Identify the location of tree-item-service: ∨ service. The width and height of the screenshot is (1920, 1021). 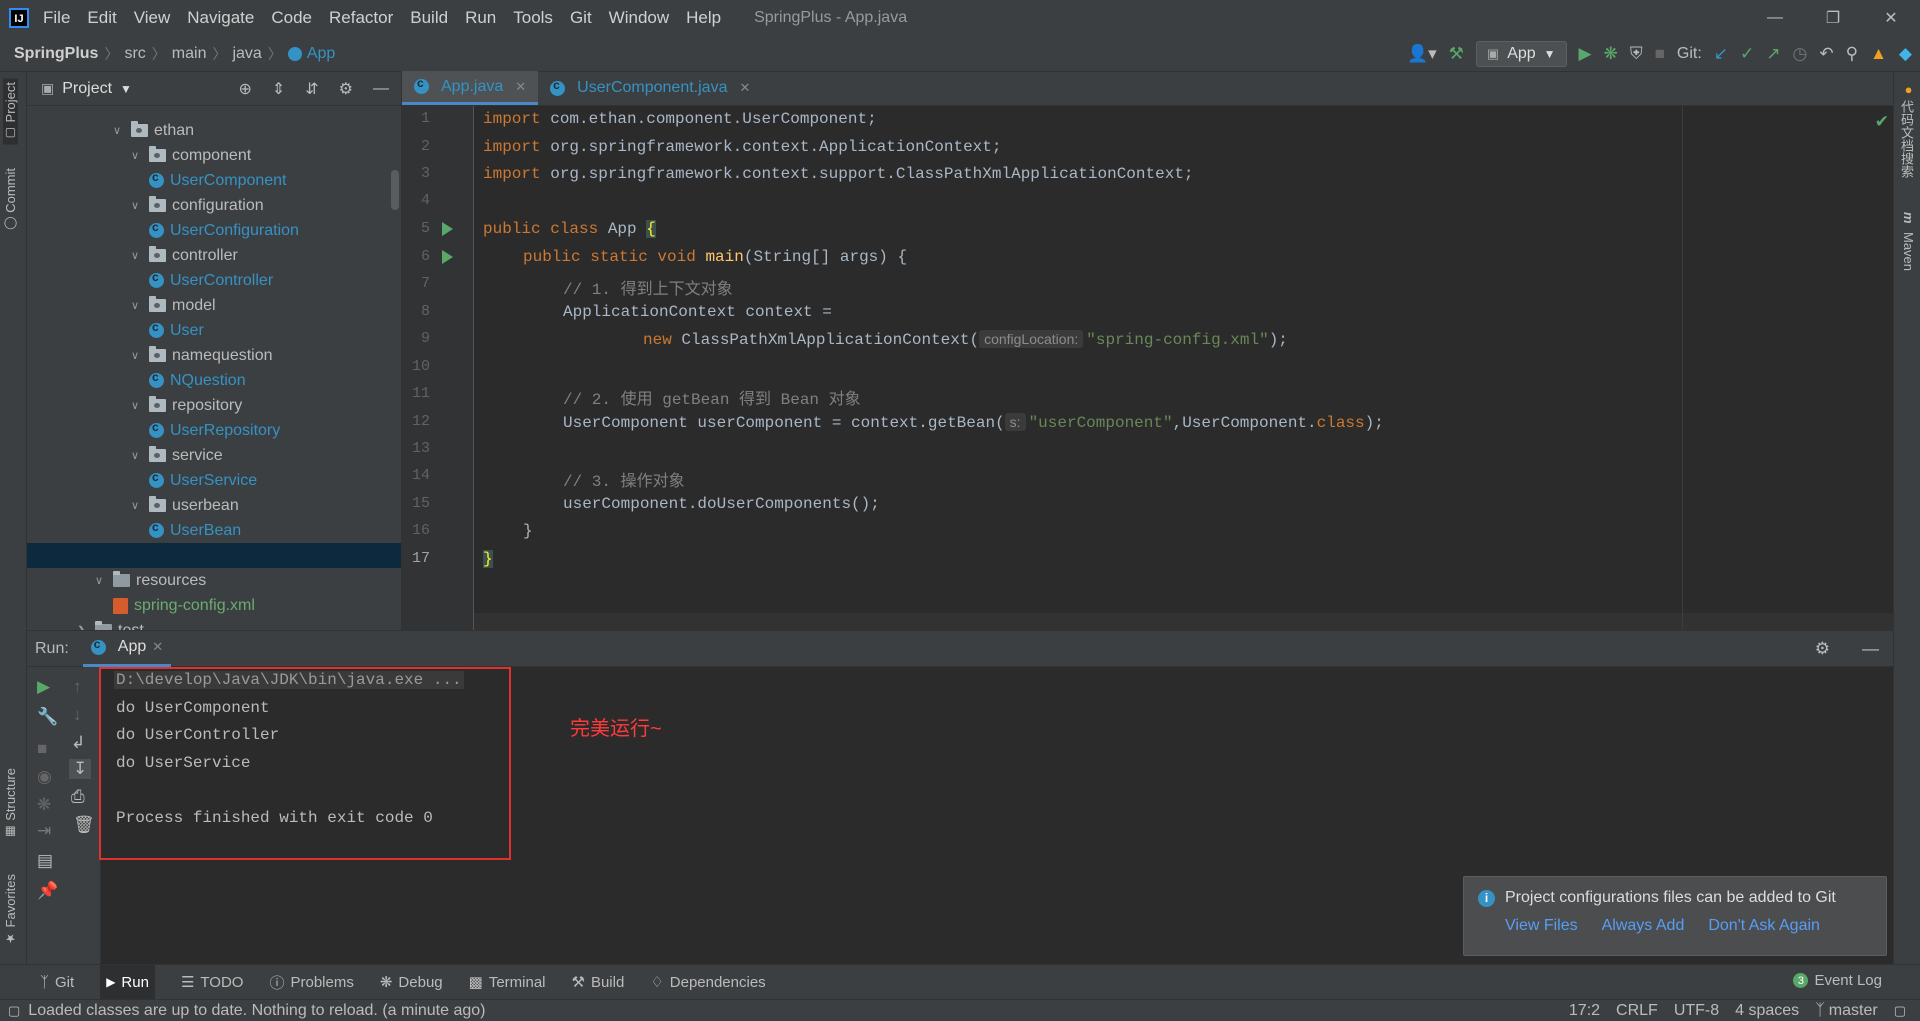
(177, 455).